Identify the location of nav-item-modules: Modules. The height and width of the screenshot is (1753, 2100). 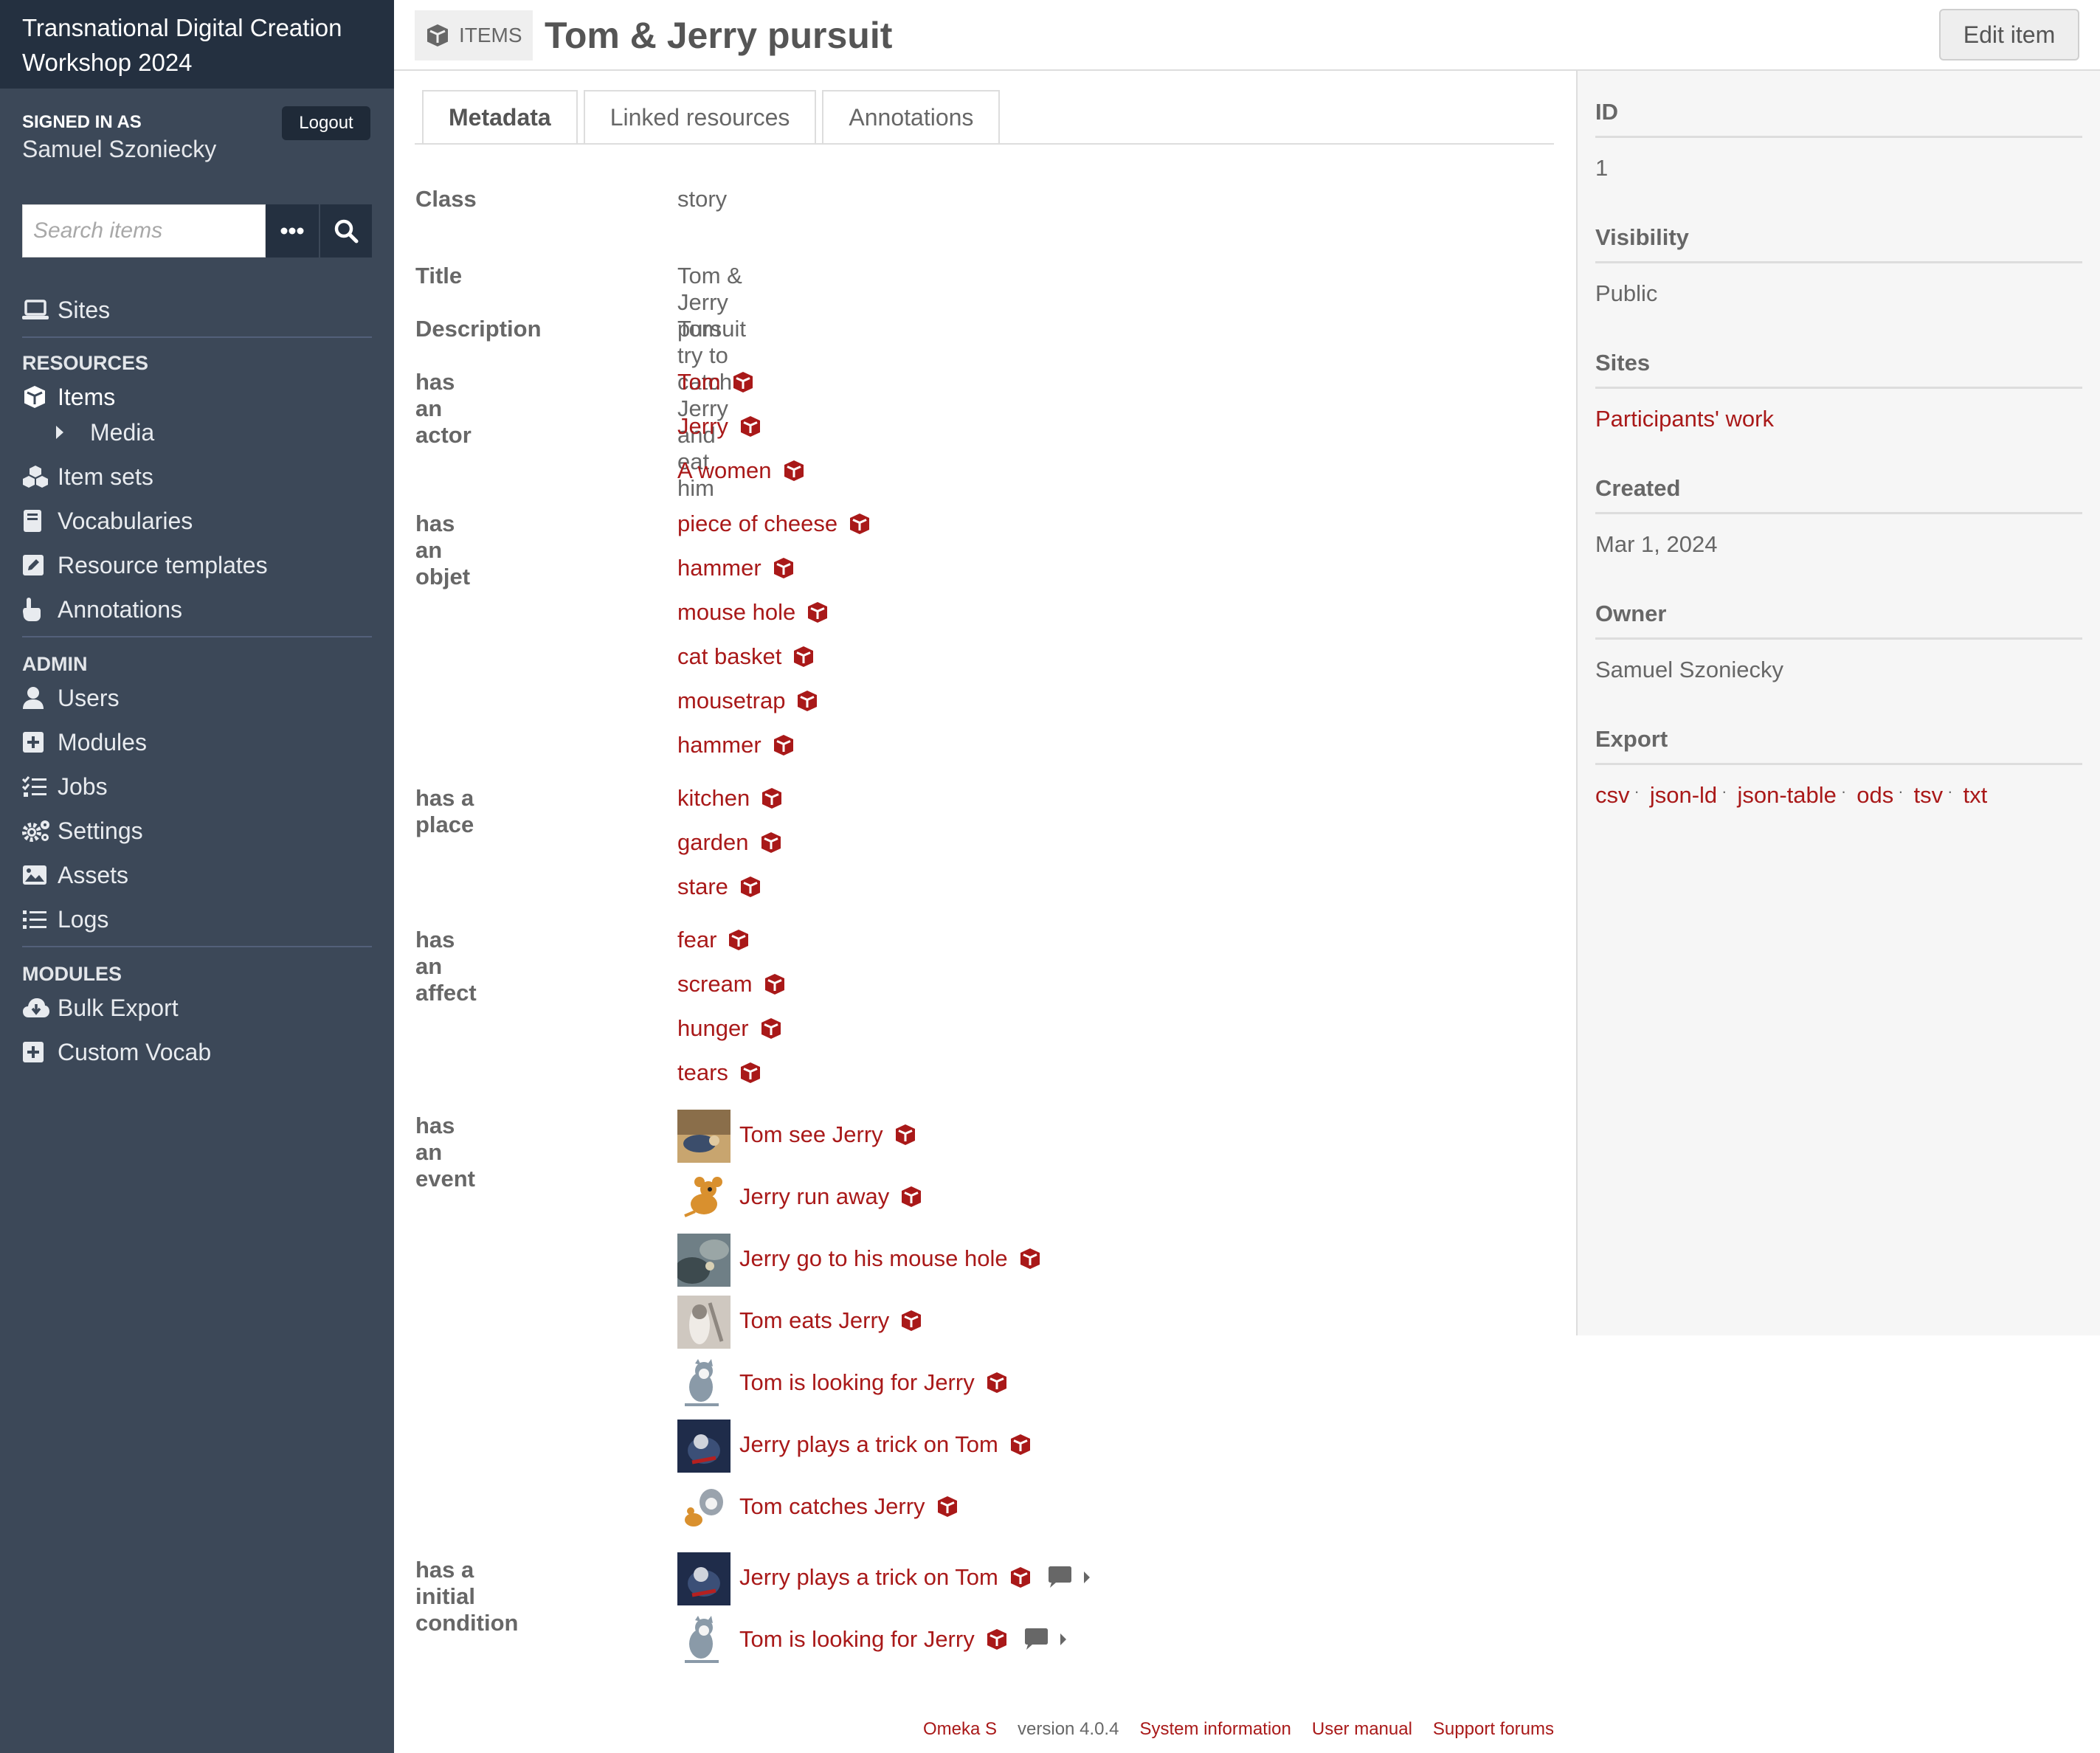
(197, 742).